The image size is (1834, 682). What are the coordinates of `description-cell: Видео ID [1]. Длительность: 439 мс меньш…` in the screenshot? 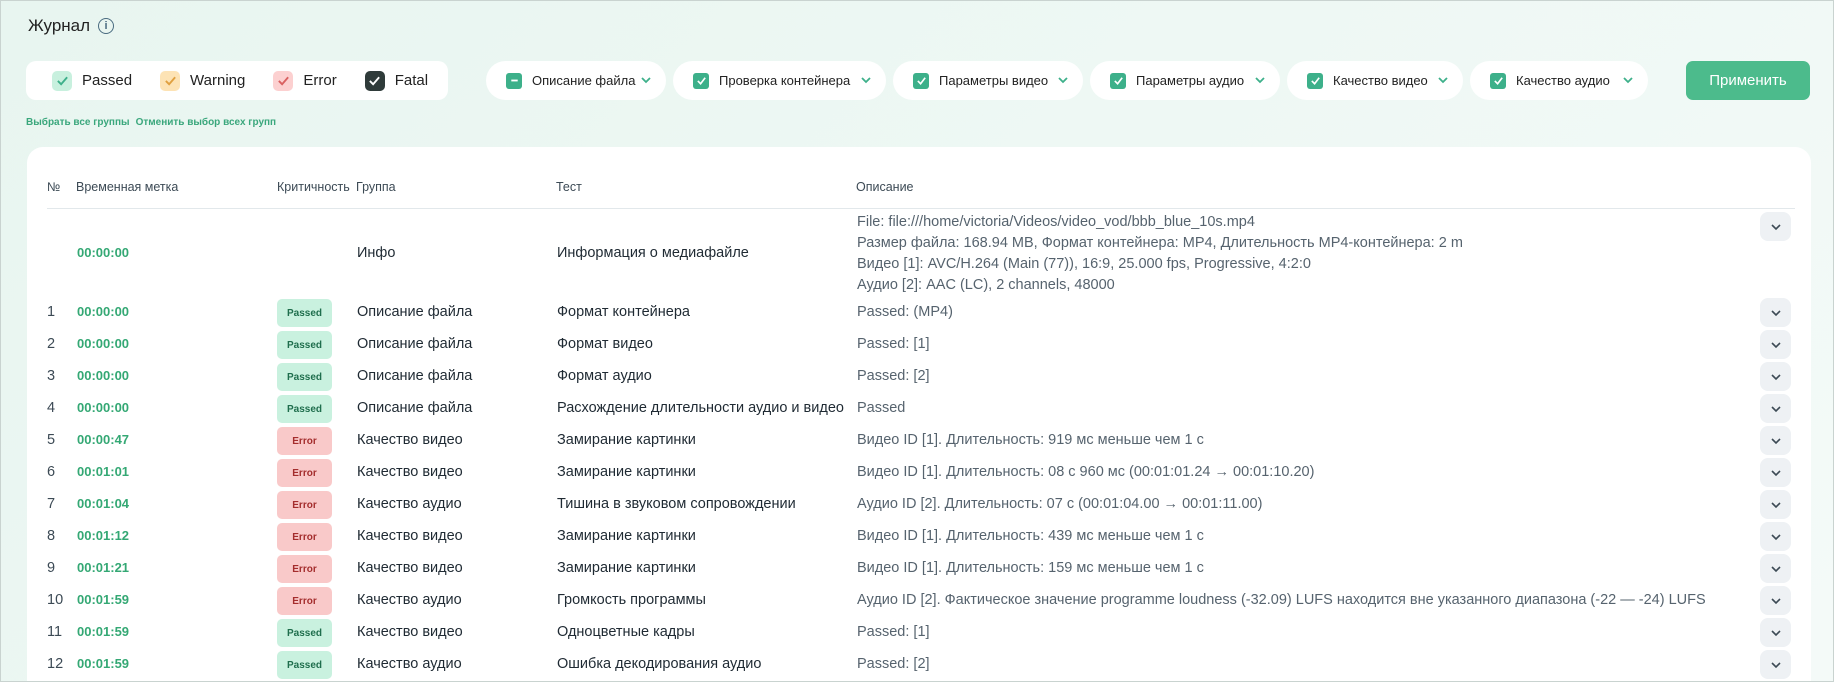 It's located at (1030, 536).